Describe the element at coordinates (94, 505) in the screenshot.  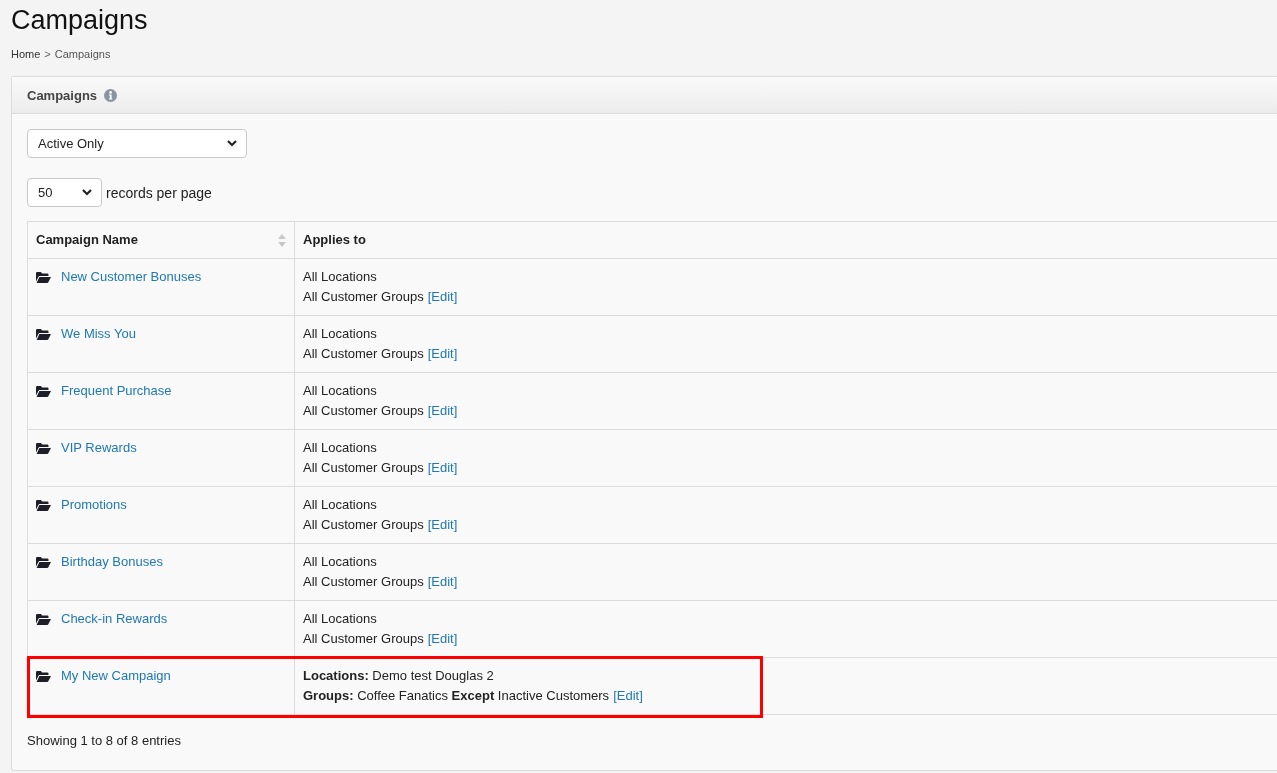
I see `campaign-link: Promotions` at that location.